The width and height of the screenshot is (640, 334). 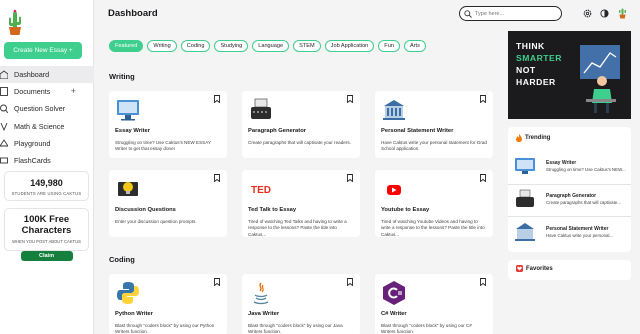 What do you see at coordinates (271, 46) in the screenshot?
I see `chip-language: Language` at bounding box center [271, 46].